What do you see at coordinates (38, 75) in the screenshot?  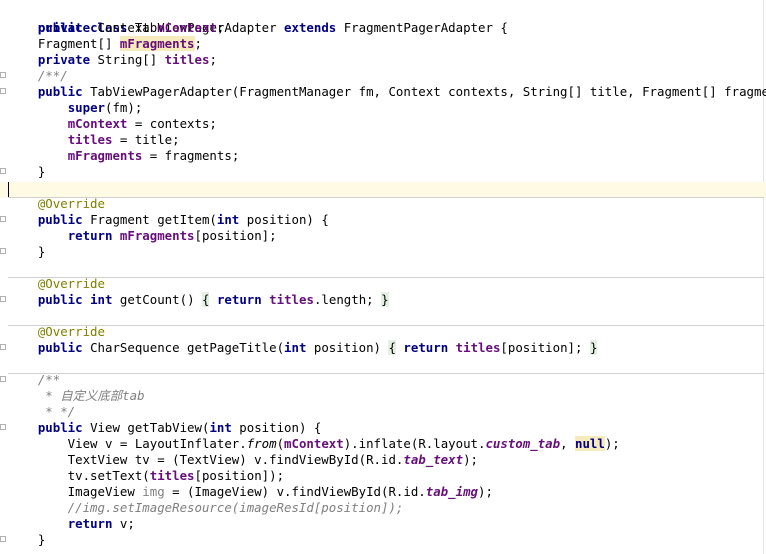 I see `doc-comment: /**/` at bounding box center [38, 75].